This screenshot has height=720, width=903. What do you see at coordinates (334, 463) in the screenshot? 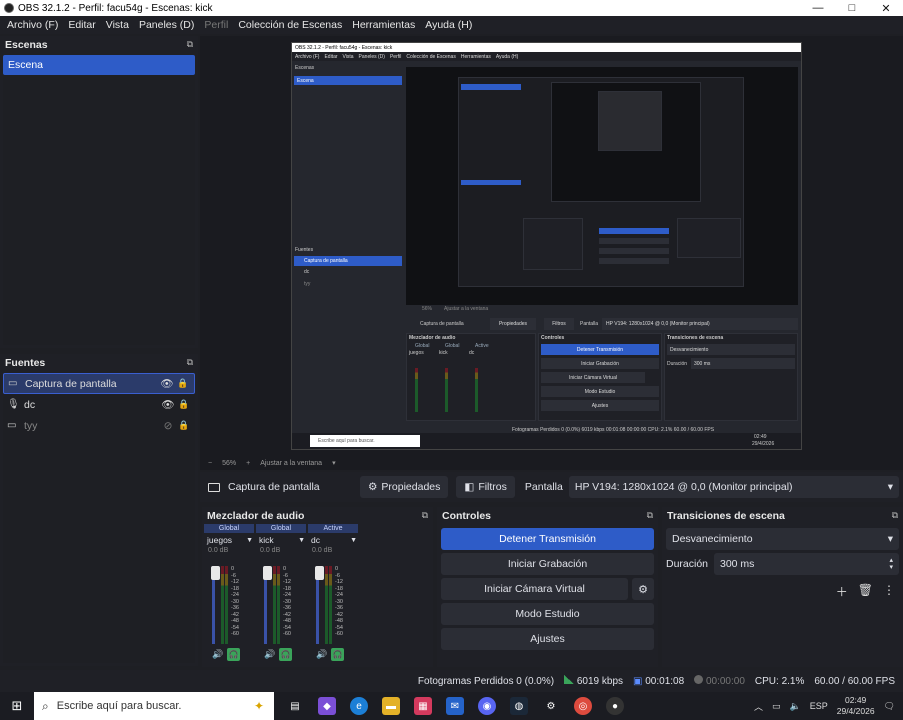
I see `chevron-down-icon: ▾` at bounding box center [334, 463].